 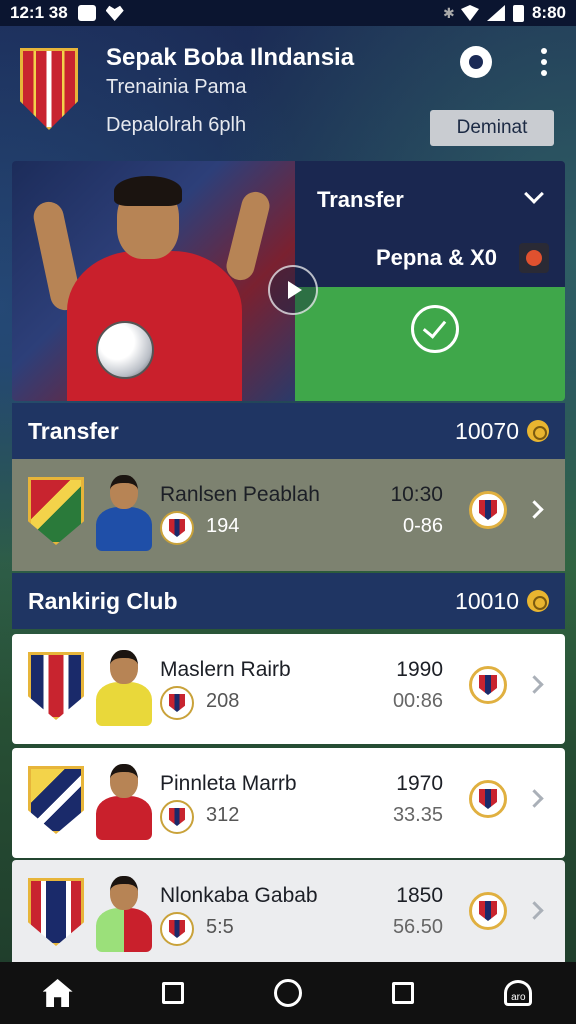 I want to click on ranking-row: Maslern Rairb 208 1990 00:86, so click(x=288, y=689).